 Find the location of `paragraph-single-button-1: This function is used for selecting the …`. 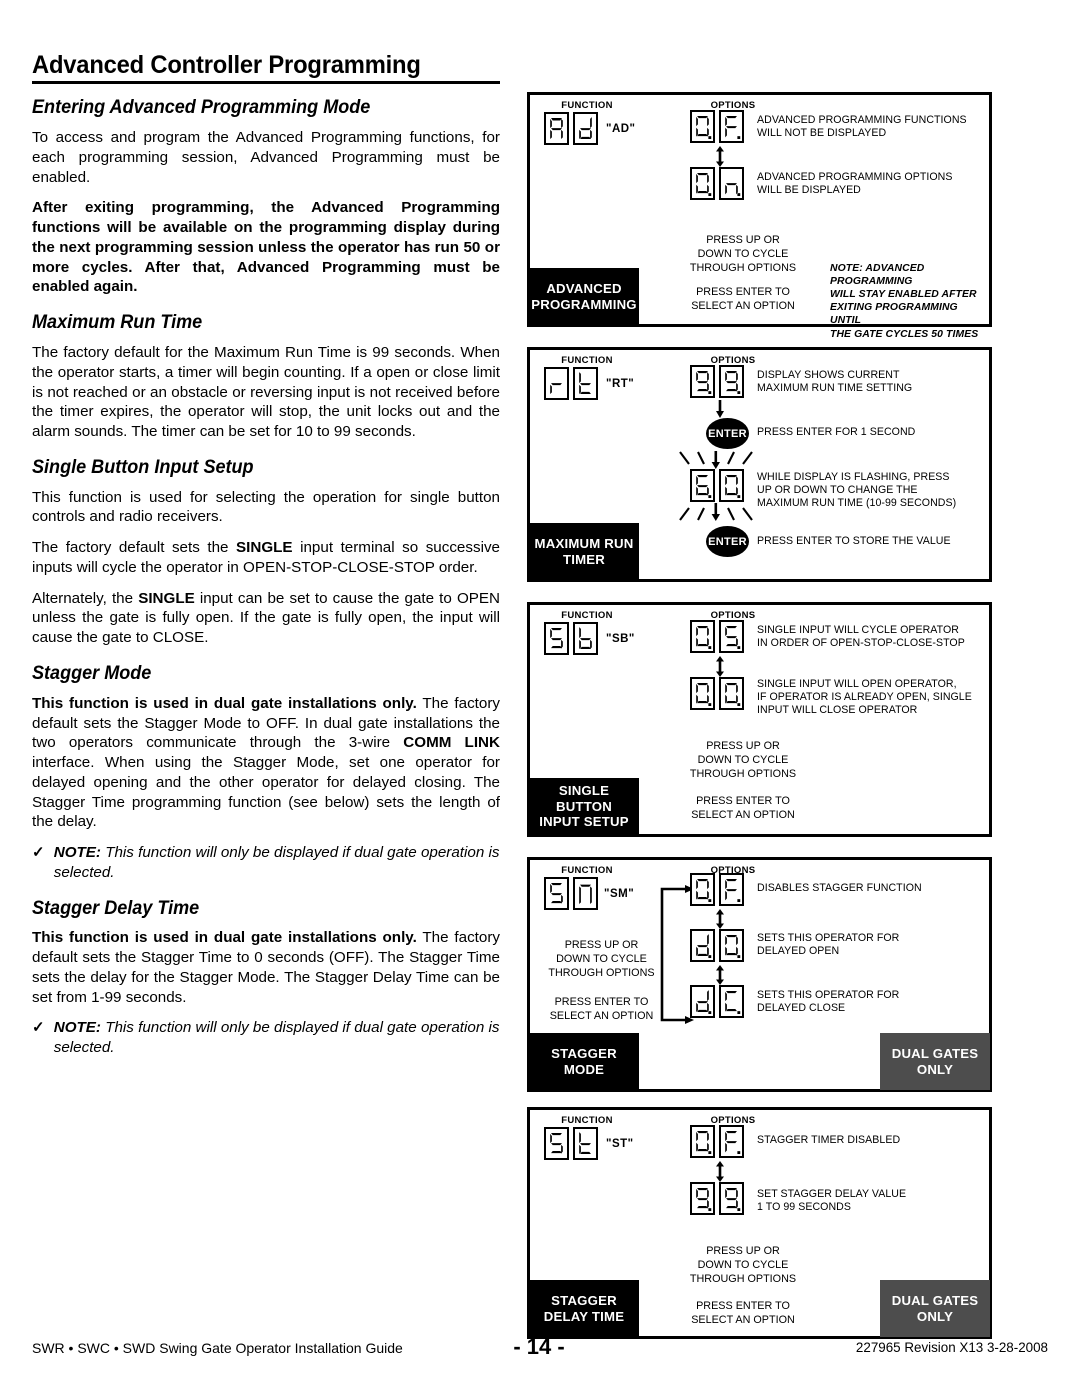

paragraph-single-button-1: This function is used for selecting the … is located at coordinates (266, 507).